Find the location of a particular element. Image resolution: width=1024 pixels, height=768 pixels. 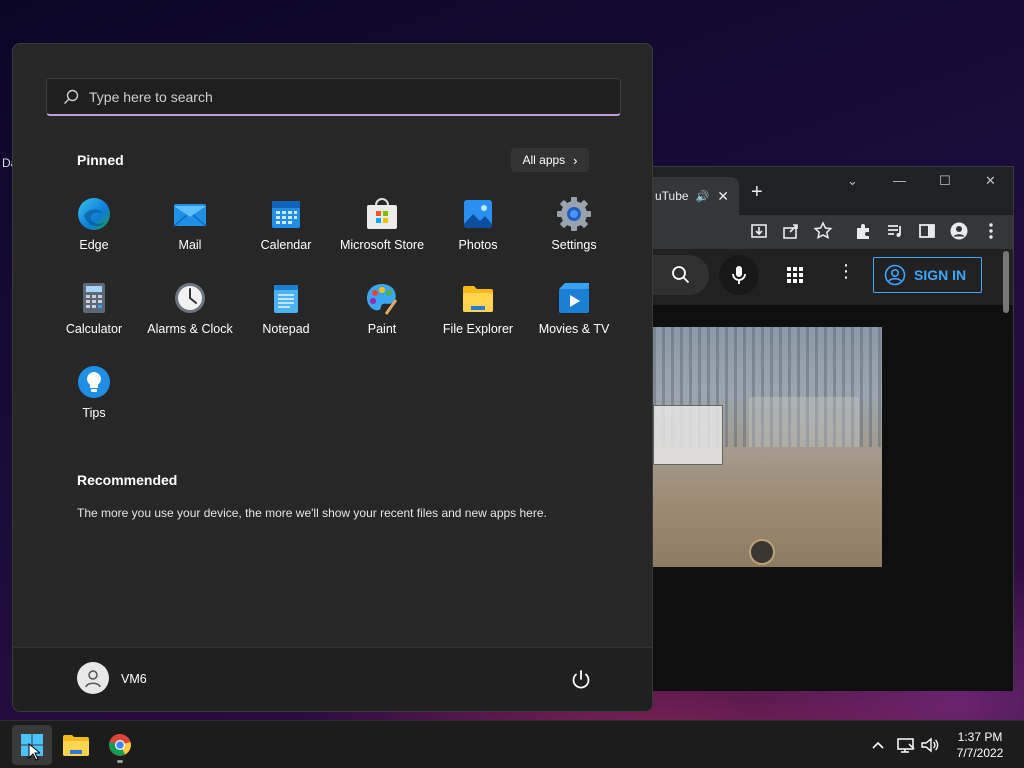

taskbar-clock: 1:37 PM 7/7/2022 is located at coordinates (980, 745).